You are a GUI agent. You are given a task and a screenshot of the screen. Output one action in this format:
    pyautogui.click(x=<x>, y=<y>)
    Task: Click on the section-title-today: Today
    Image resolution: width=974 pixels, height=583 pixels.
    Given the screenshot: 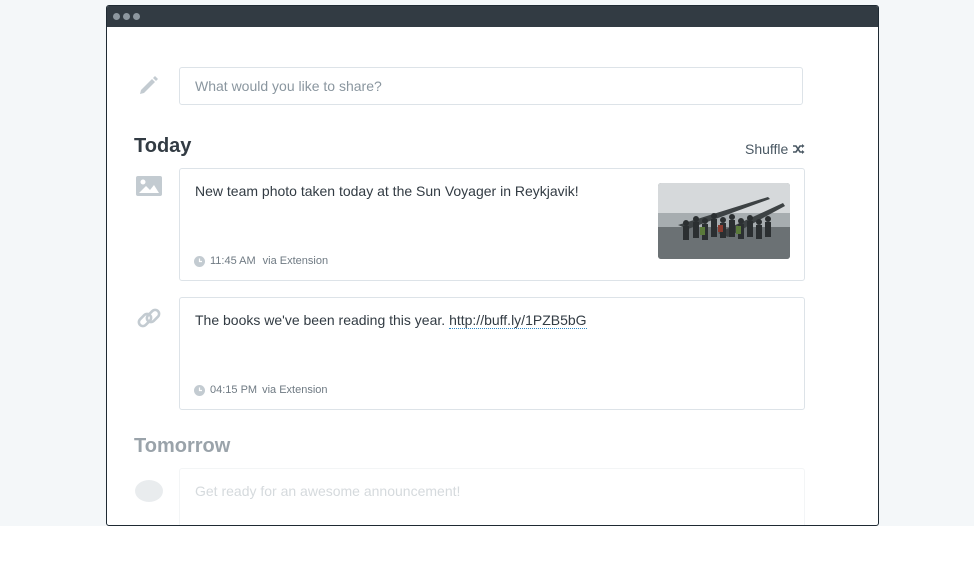 What is the action you would take?
    pyautogui.click(x=163, y=146)
    